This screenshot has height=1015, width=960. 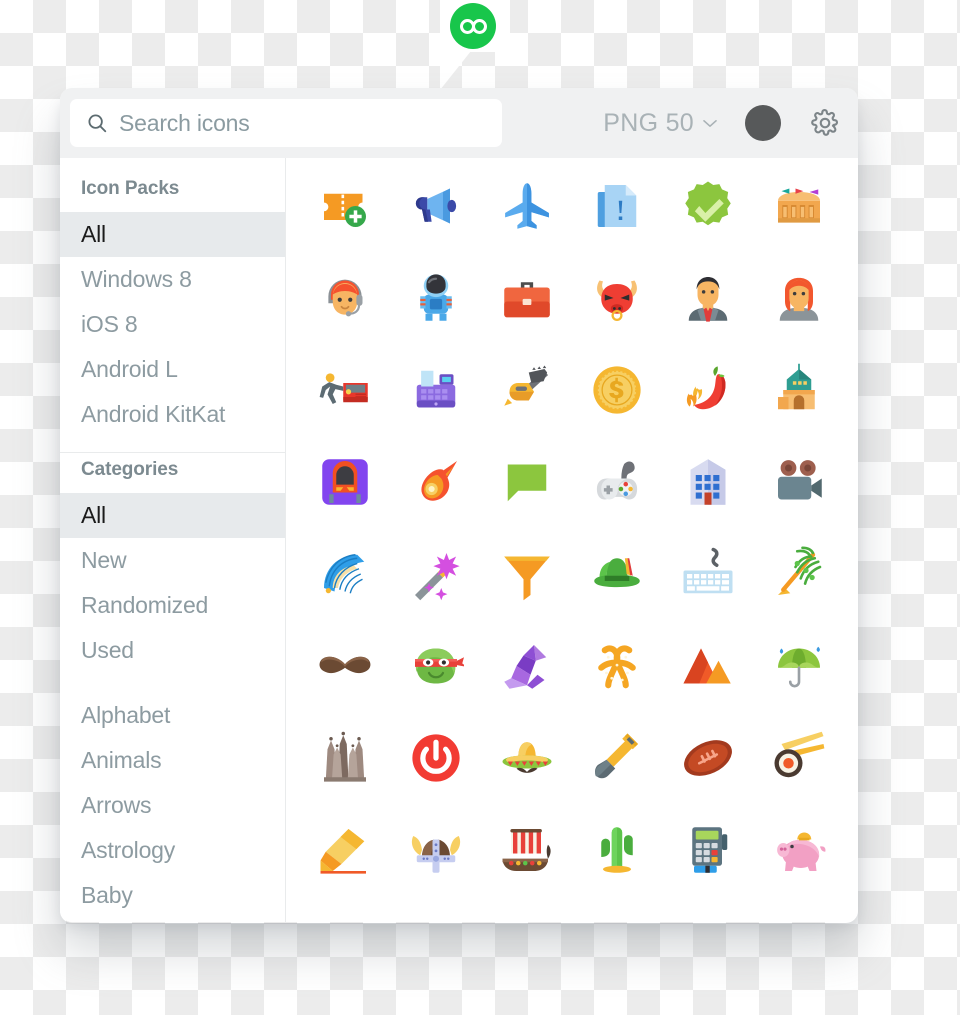 I want to click on sidebar-item-category-astrology: Astrology, so click(x=172, y=850).